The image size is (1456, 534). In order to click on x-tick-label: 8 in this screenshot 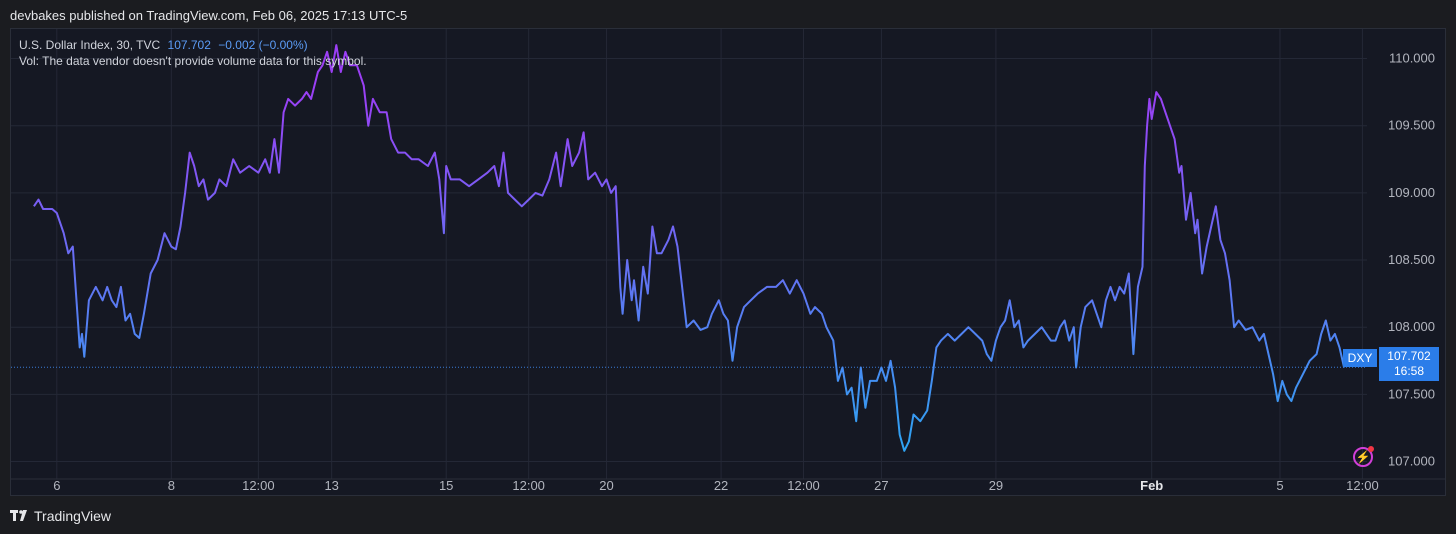, I will do `click(171, 485)`.